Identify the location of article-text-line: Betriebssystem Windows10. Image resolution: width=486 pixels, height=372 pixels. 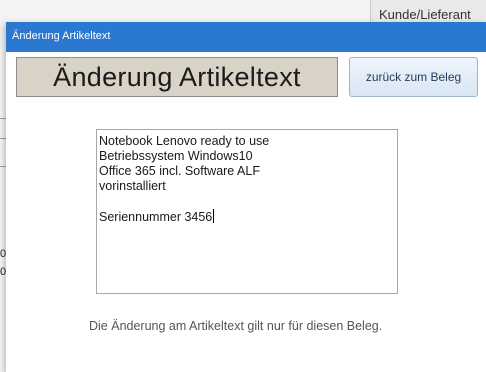
(176, 156).